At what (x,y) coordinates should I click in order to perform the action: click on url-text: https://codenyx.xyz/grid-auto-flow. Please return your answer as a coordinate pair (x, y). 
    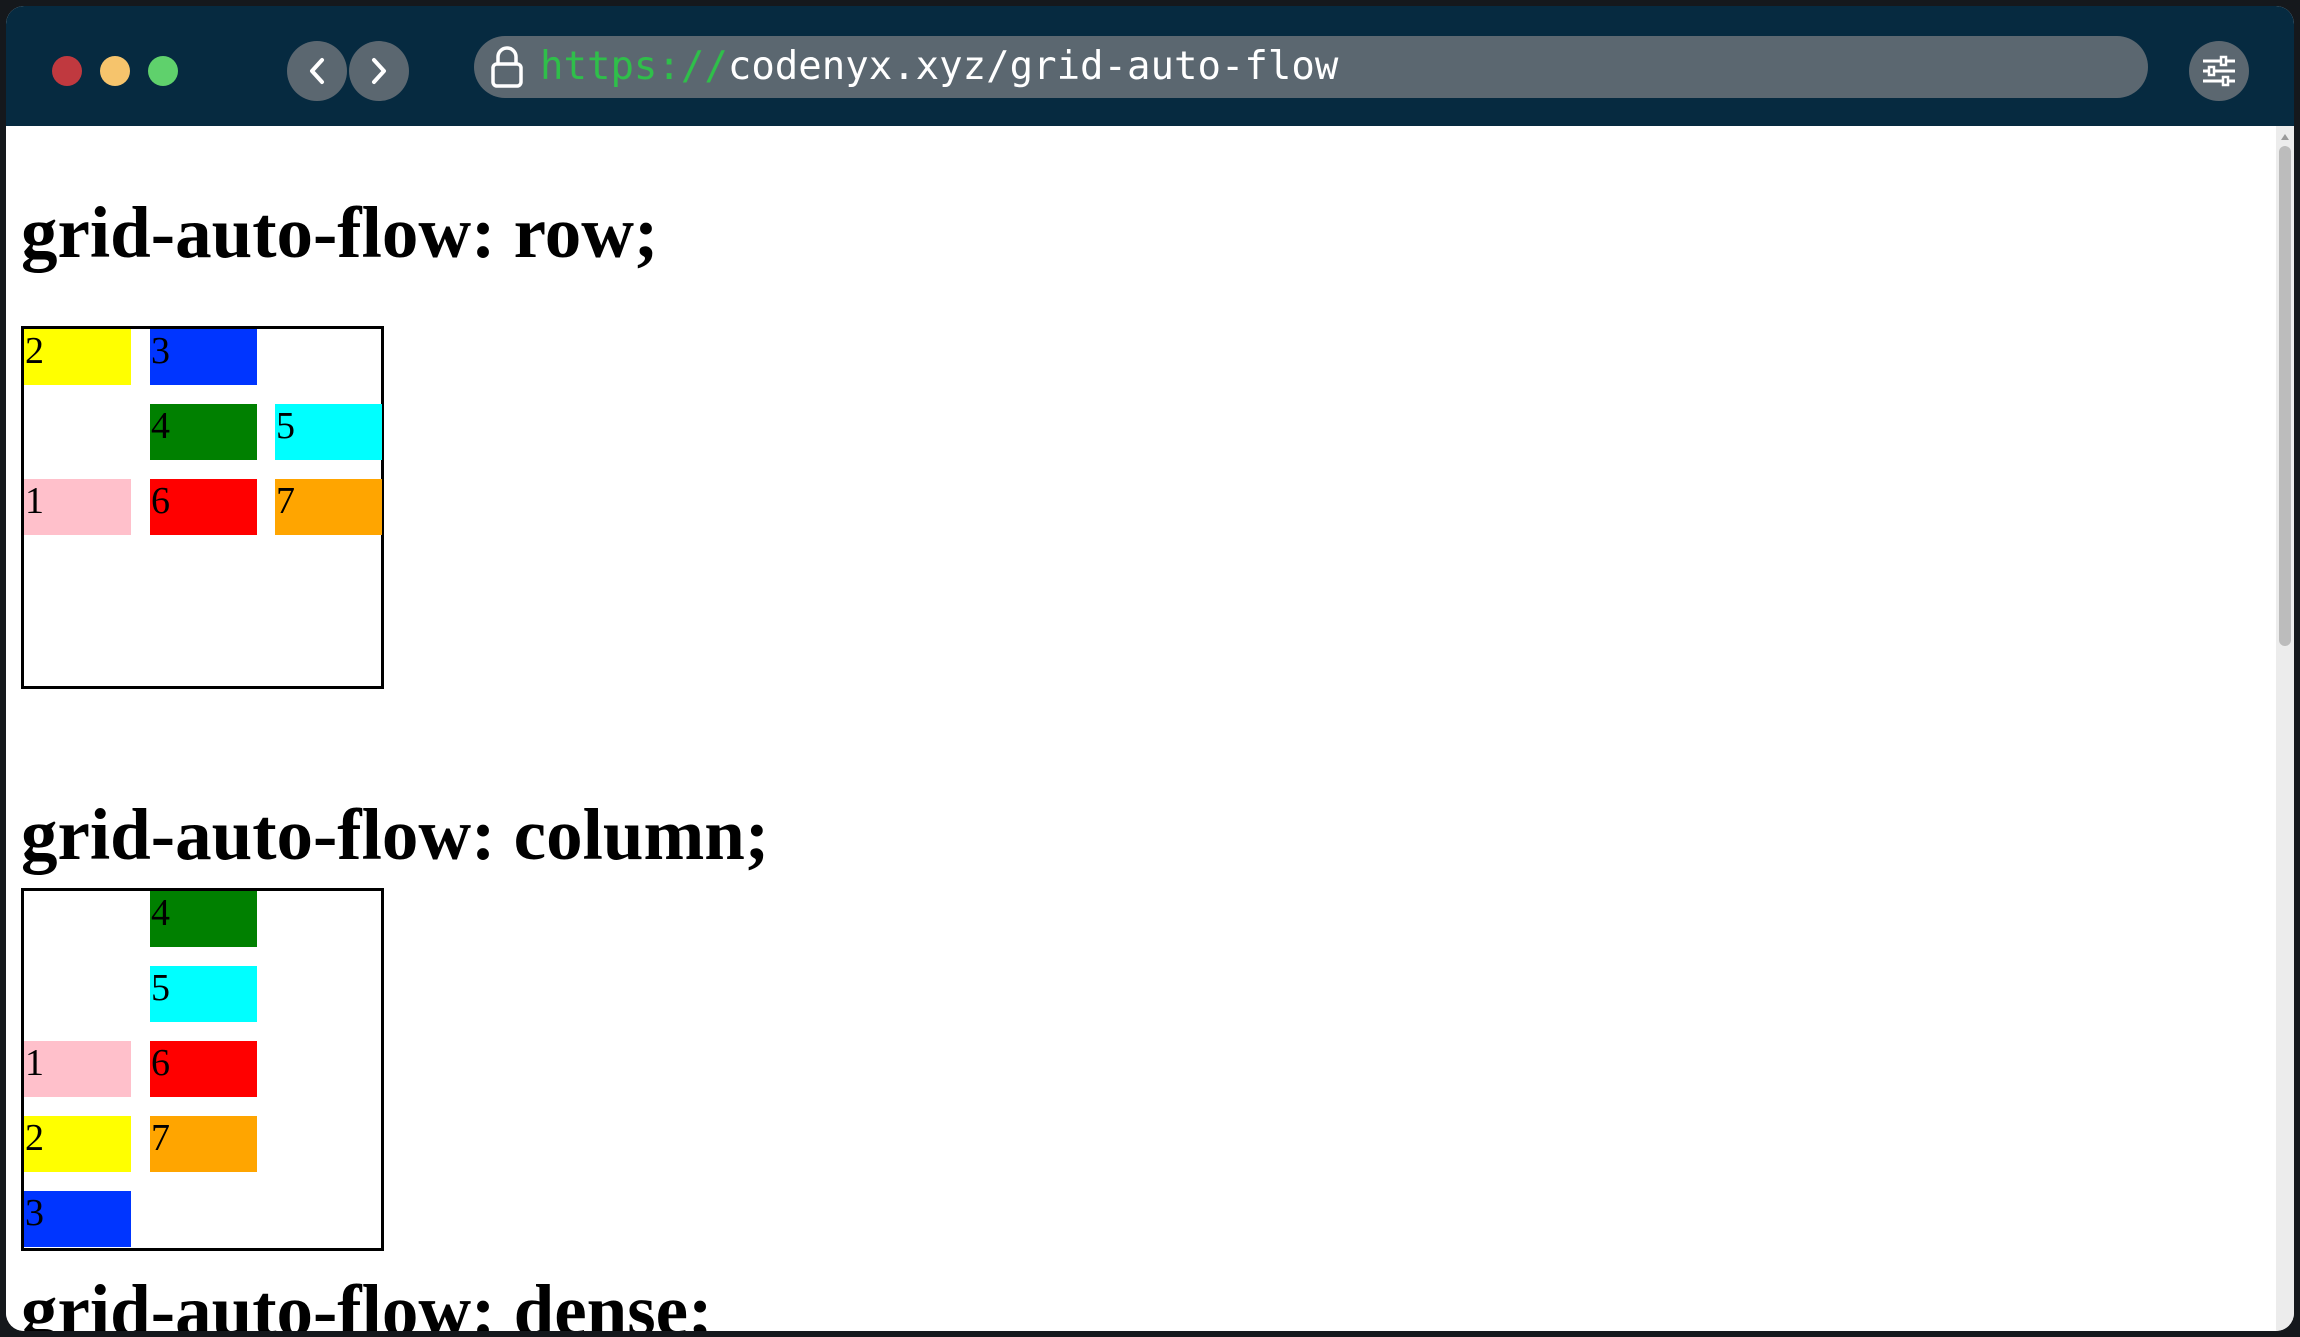
    Looking at the image, I should click on (939, 67).